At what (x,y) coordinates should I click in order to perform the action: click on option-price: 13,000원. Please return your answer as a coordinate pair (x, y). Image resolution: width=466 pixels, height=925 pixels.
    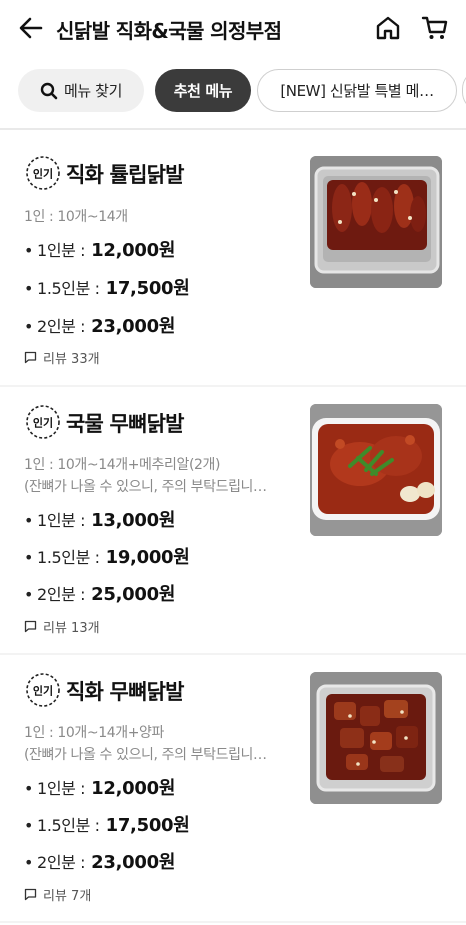
    Looking at the image, I should click on (133, 520).